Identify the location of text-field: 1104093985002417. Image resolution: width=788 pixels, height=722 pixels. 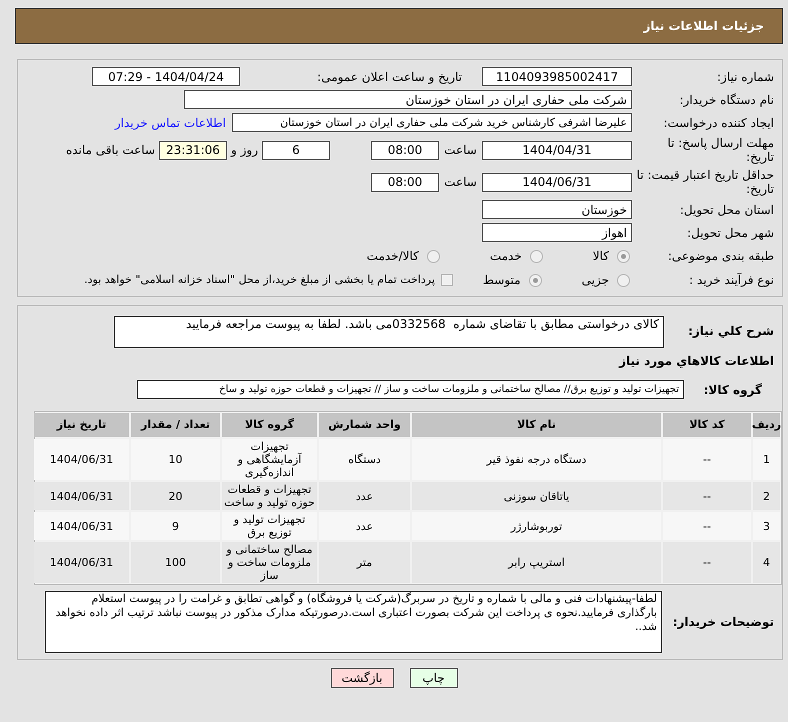
(557, 76).